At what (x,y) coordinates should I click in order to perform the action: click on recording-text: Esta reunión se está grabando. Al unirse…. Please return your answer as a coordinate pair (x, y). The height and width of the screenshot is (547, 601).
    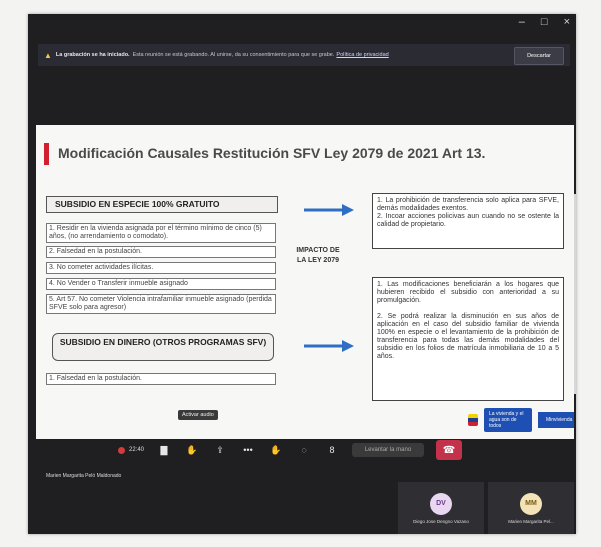
    Looking at the image, I should click on (233, 55).